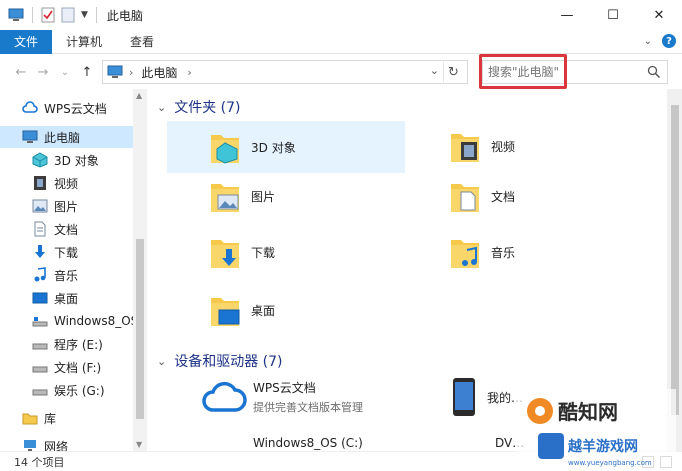 This screenshot has height=471, width=682. Describe the element at coordinates (21, 72) in the screenshot. I see `back-button: ←` at that location.